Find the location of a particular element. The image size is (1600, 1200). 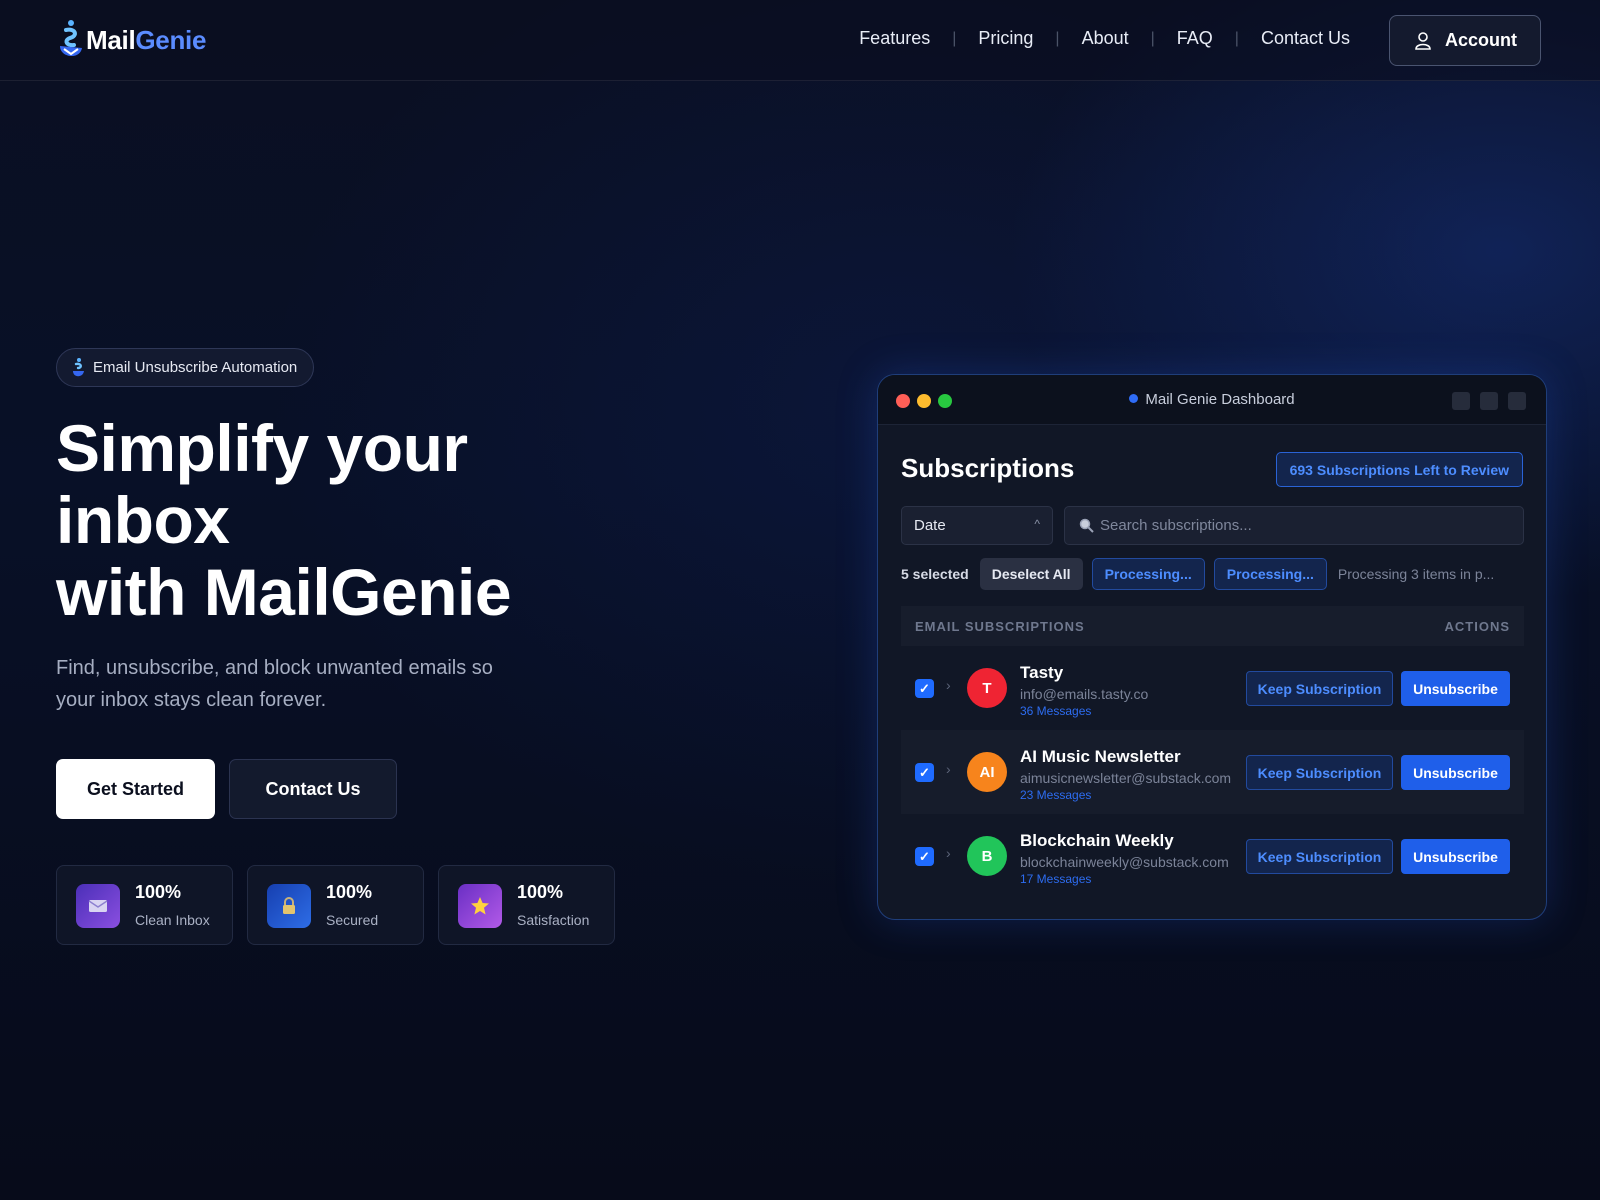

account-button: Account is located at coordinates (1465, 40).